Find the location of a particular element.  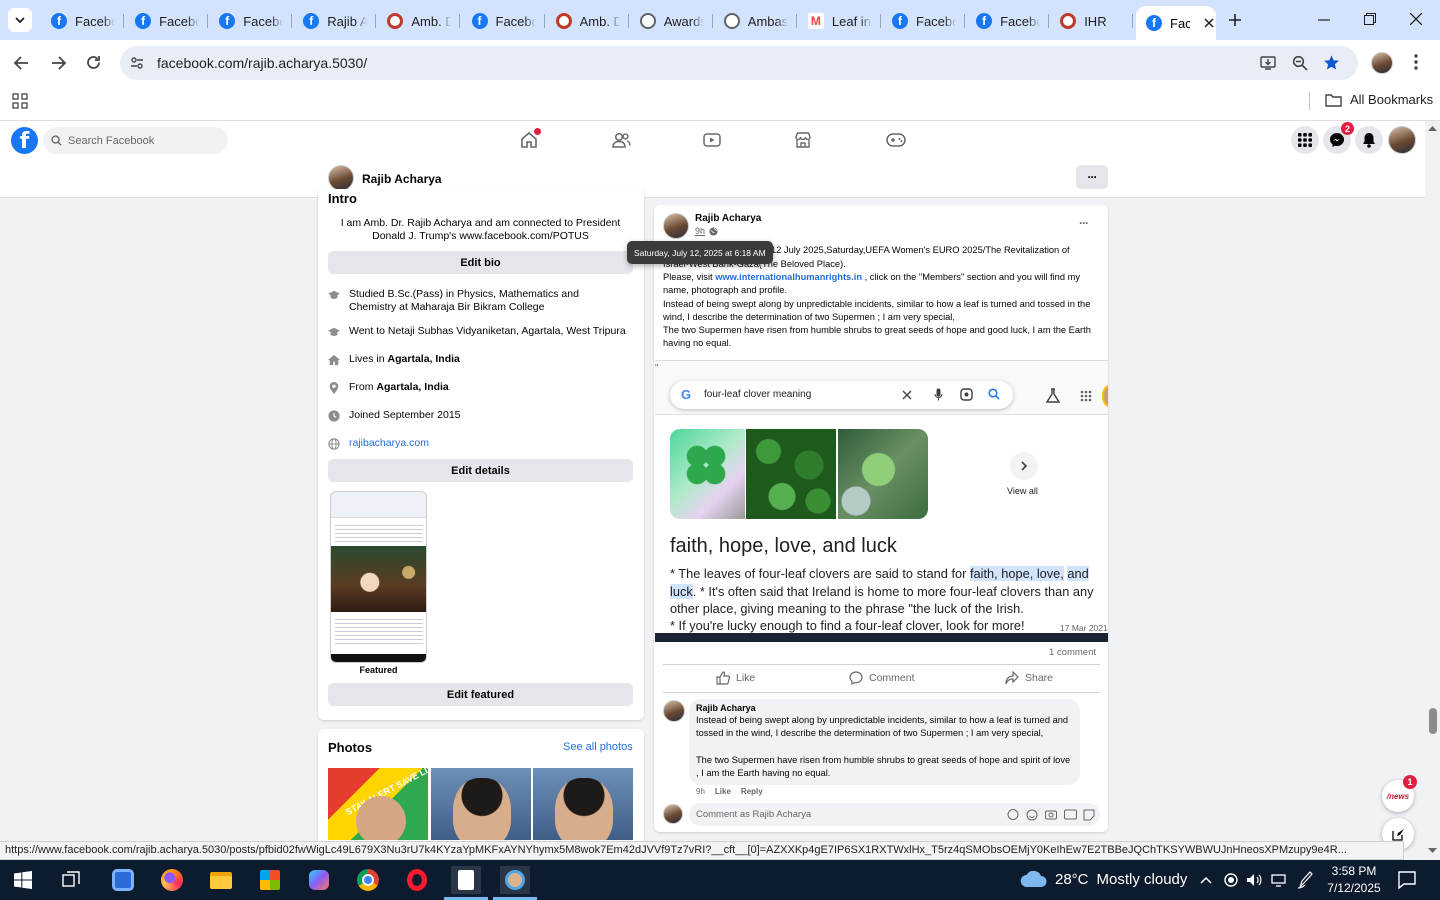

close-icon is located at coordinates (1209, 23).